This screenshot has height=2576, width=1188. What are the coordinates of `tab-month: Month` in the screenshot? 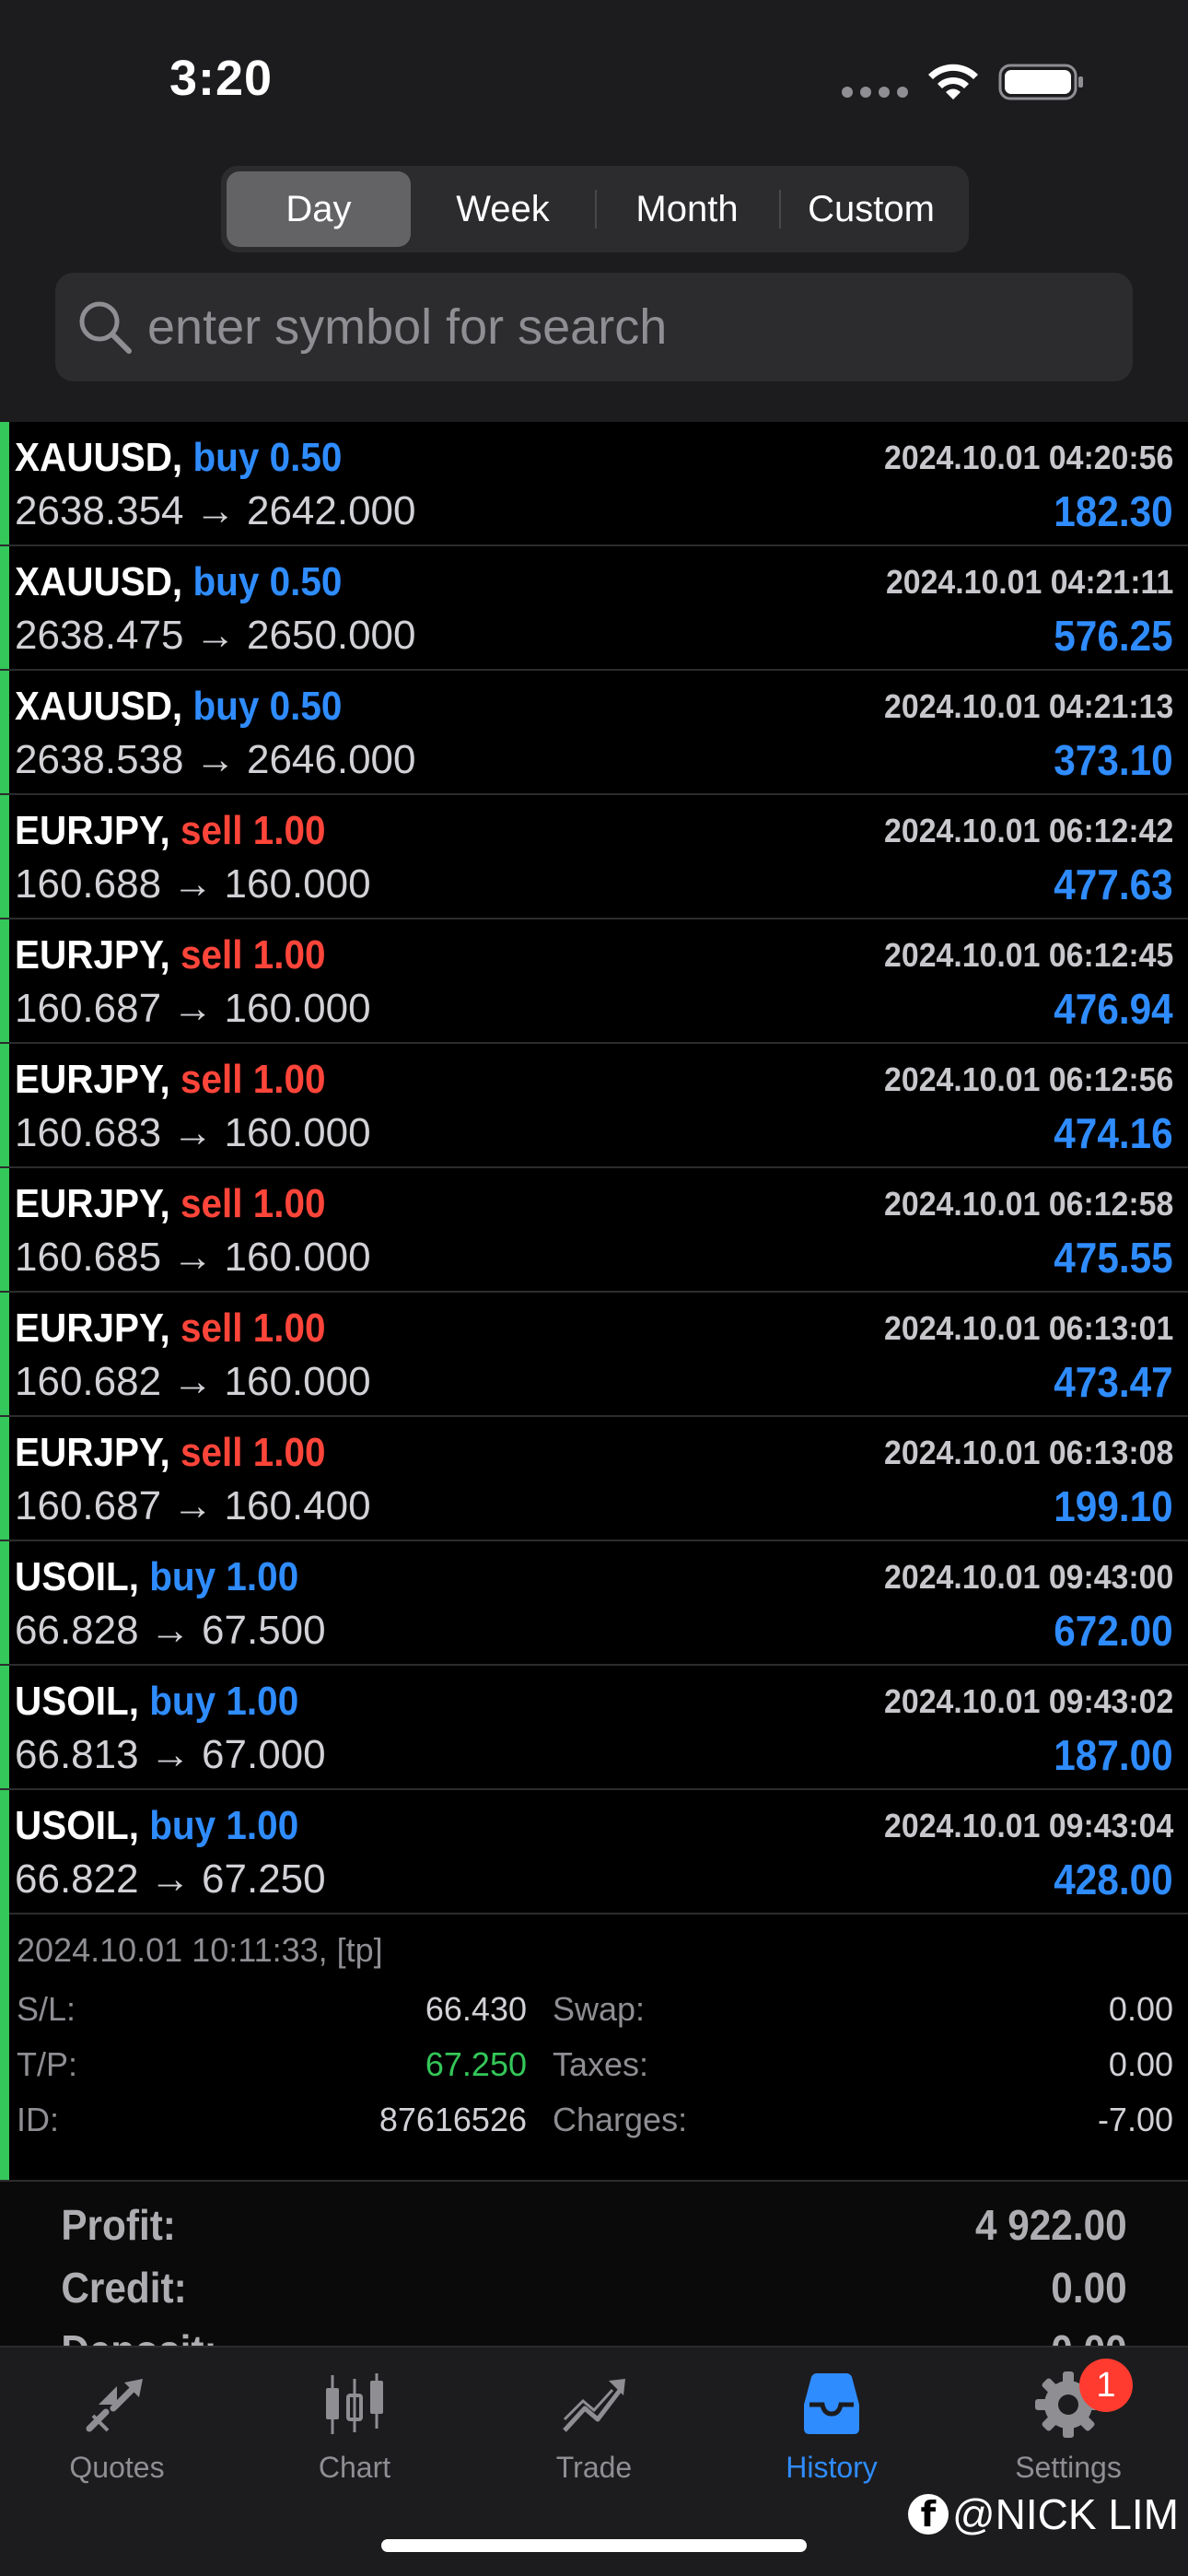 It's located at (687, 209).